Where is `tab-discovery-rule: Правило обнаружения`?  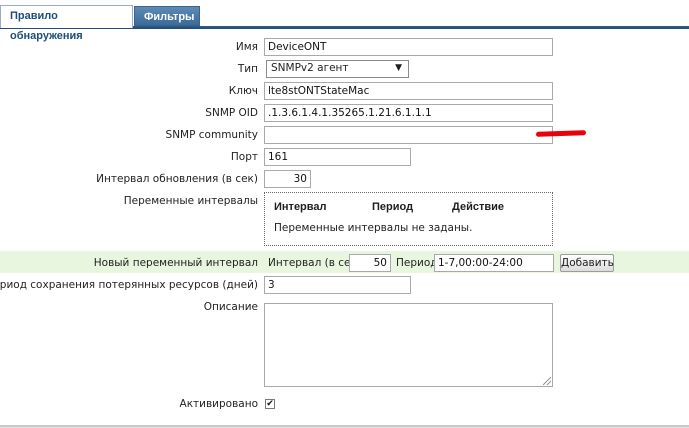
tab-discovery-rule: Правило обнаружения is located at coordinates (66, 23).